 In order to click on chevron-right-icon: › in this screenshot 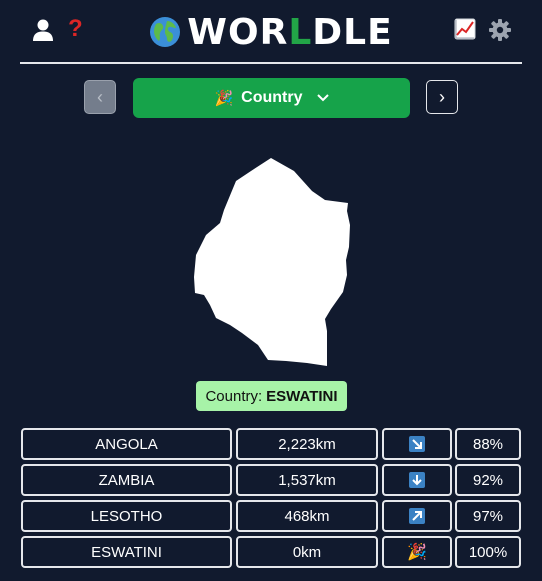, I will do `click(442, 96)`.